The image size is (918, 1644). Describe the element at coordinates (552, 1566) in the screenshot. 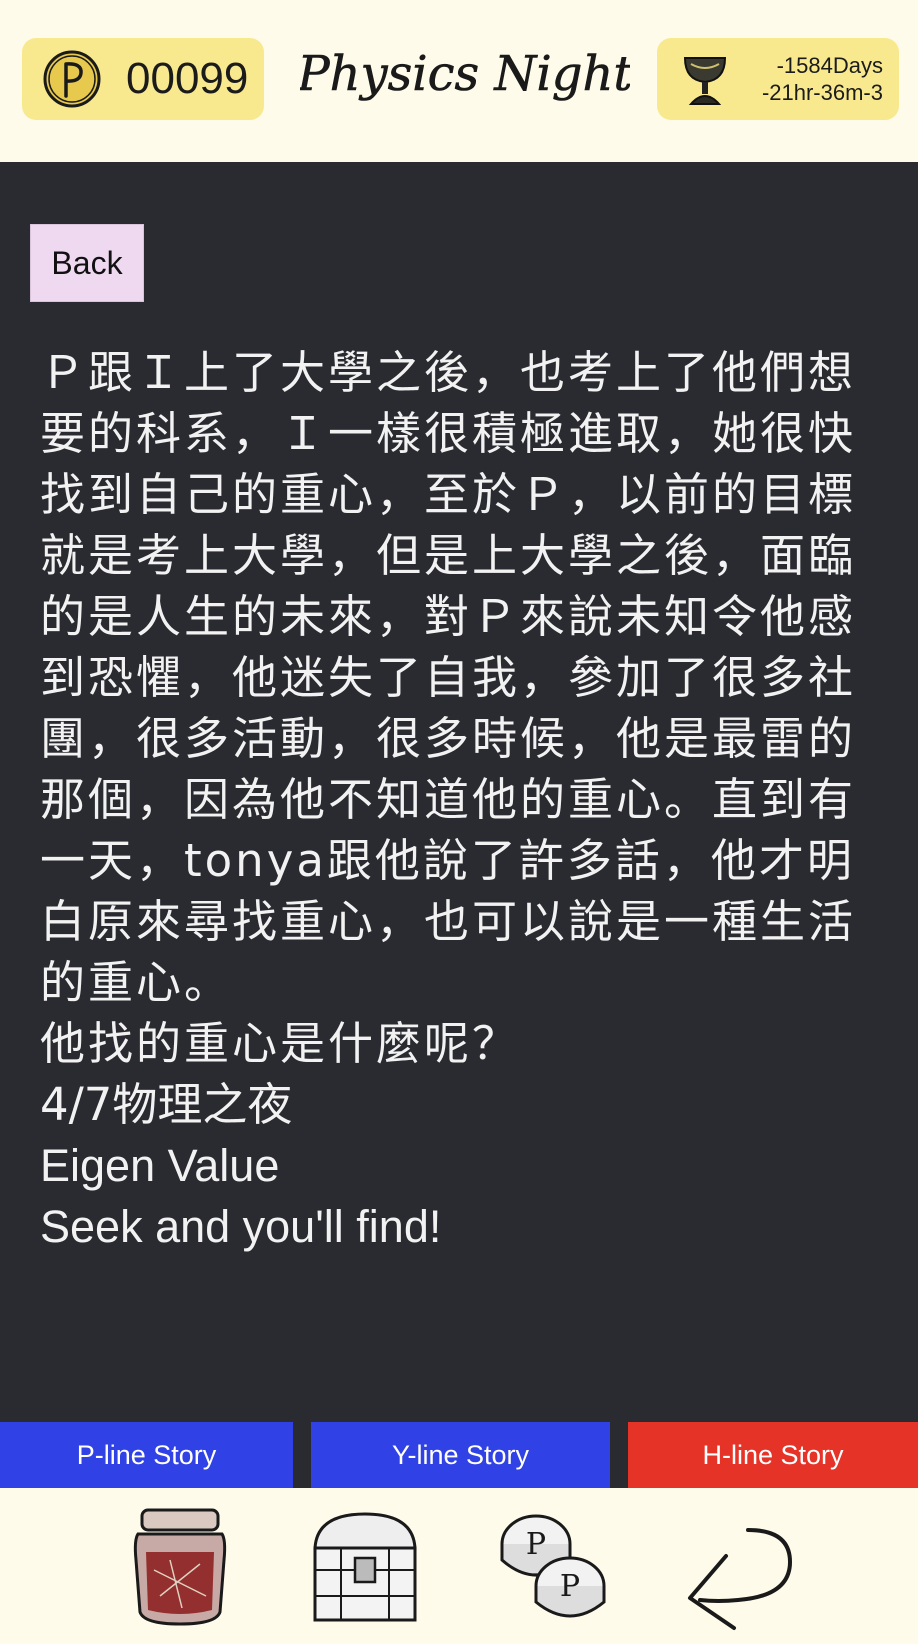

I see `coins-icon: P P` at that location.